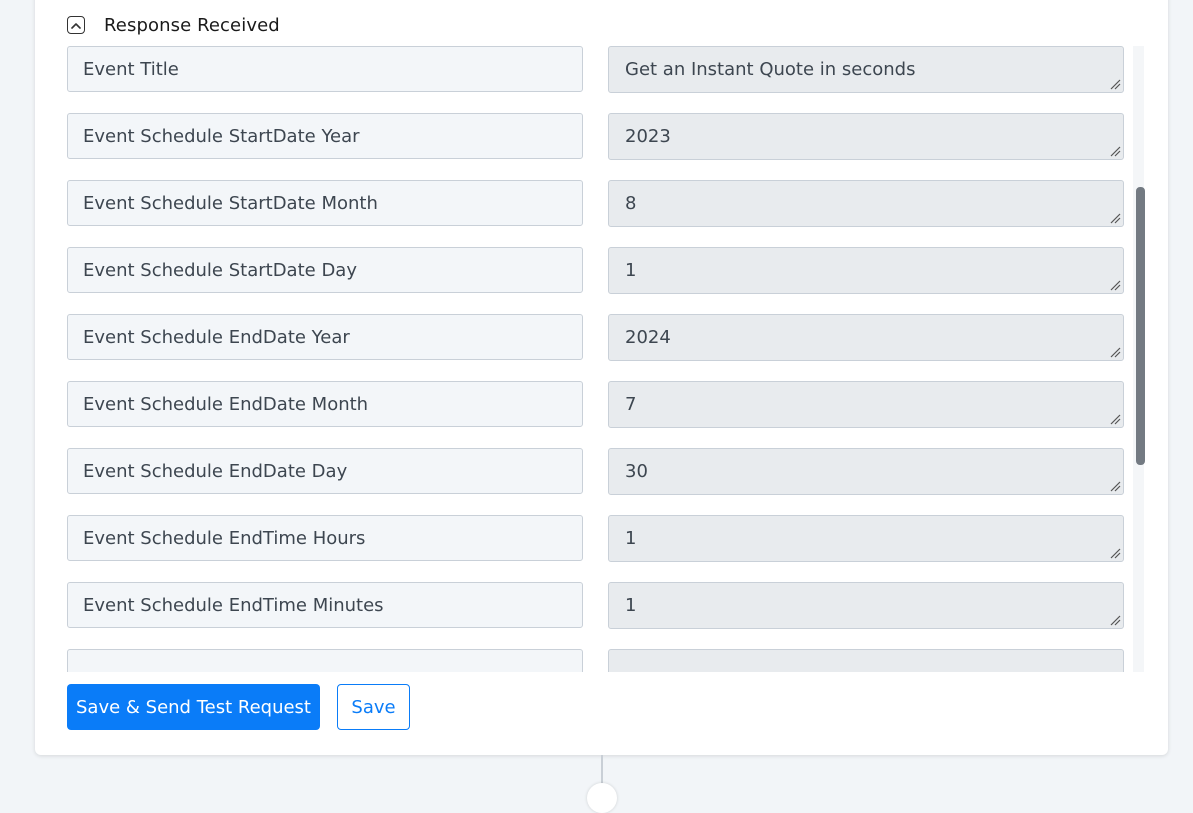  Describe the element at coordinates (192, 25) in the screenshot. I see `section-title: Response Received` at that location.